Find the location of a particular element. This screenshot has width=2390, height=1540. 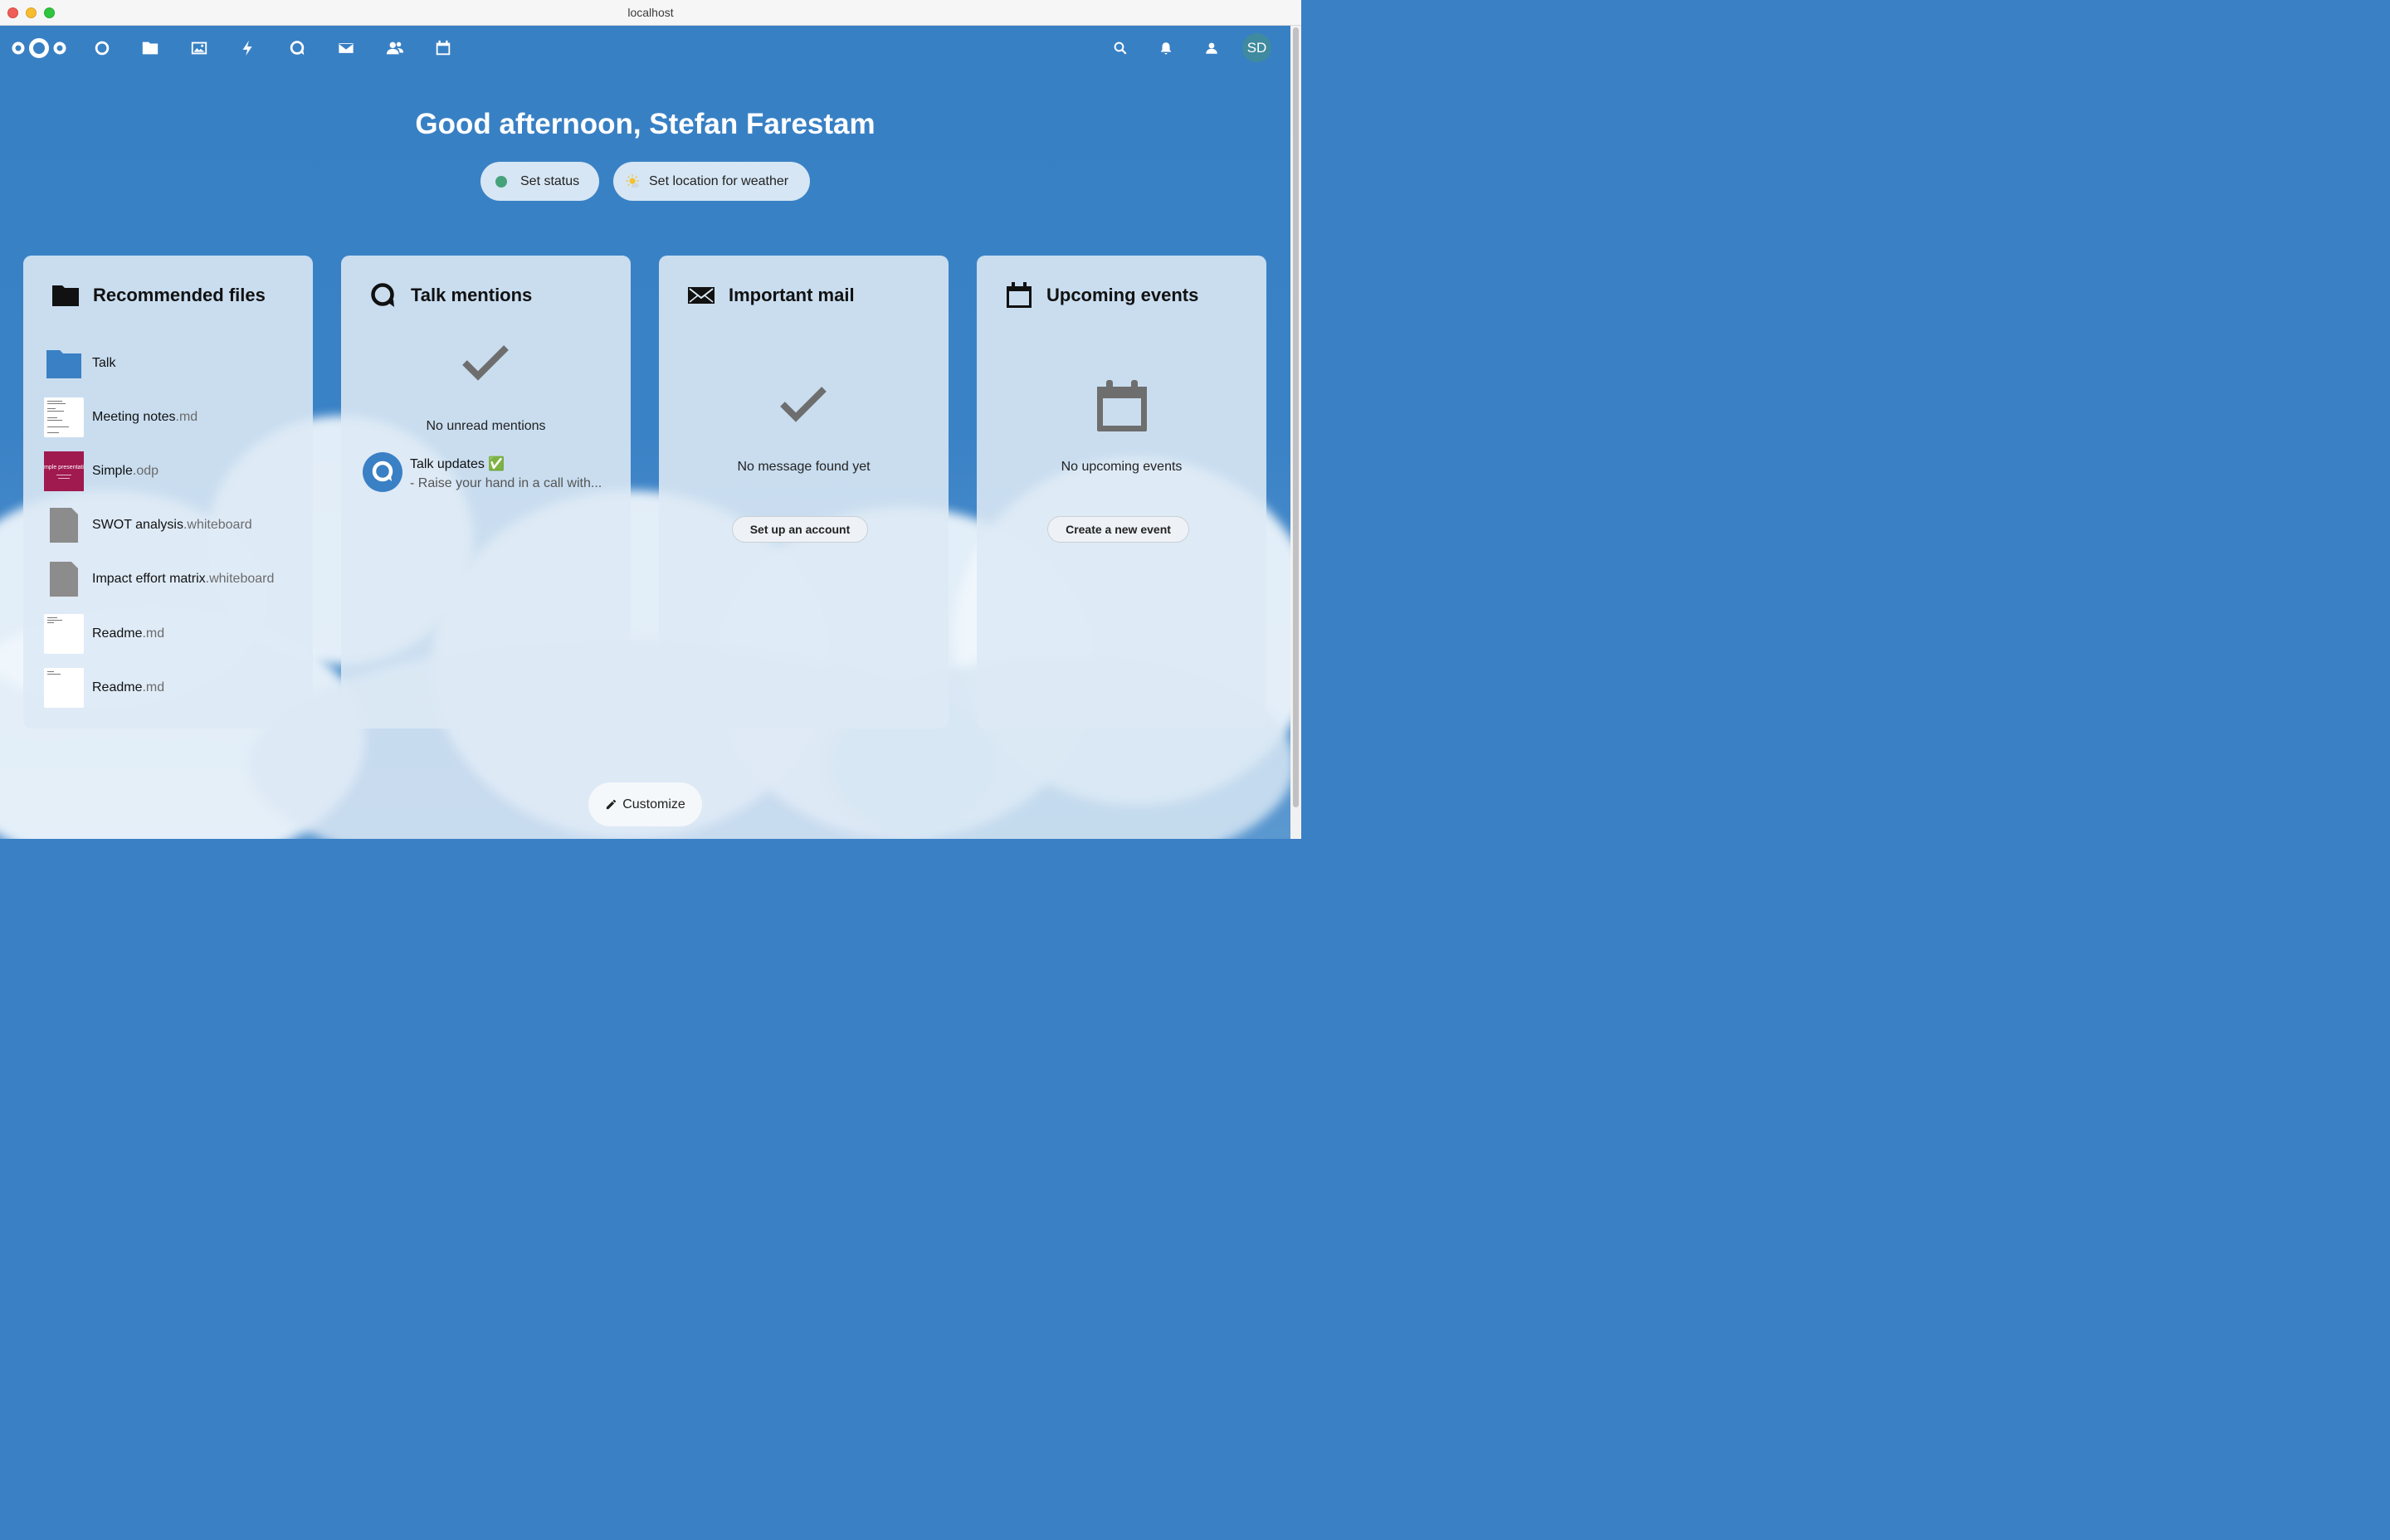

set-status-label: Set status is located at coordinates (550, 180).